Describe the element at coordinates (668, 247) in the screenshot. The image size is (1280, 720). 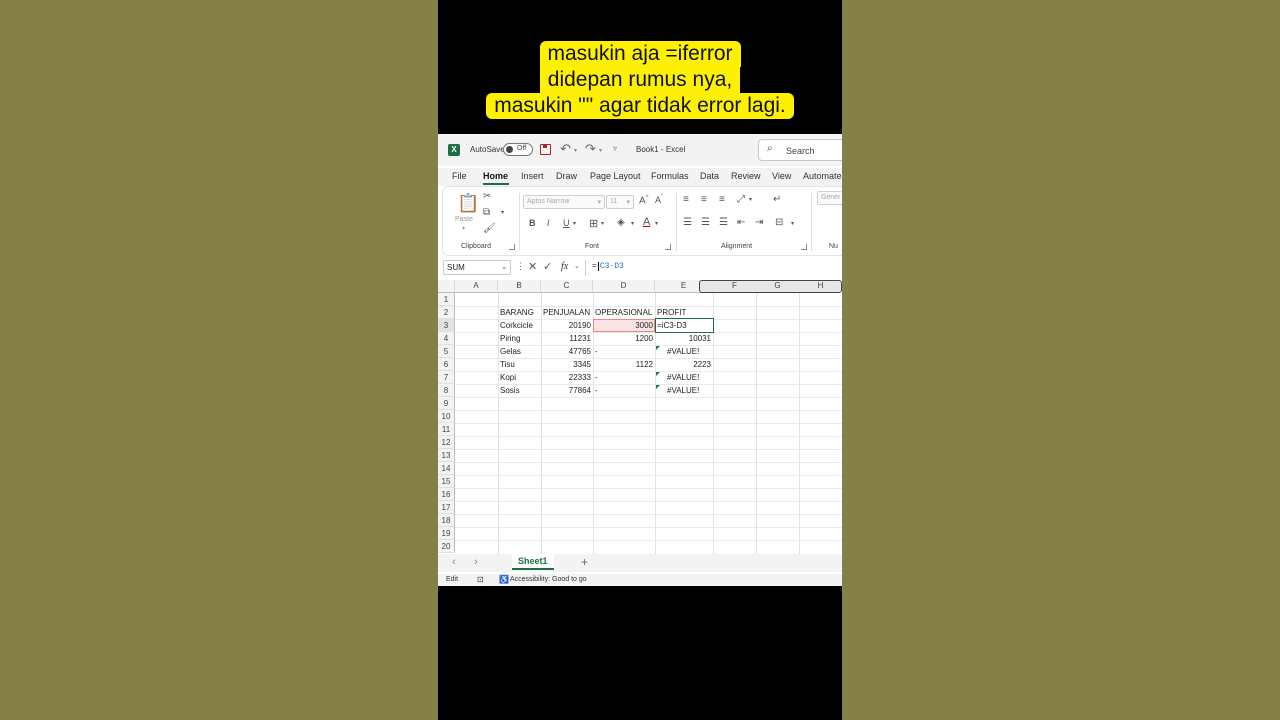
I see `font-launcher-icon` at that location.